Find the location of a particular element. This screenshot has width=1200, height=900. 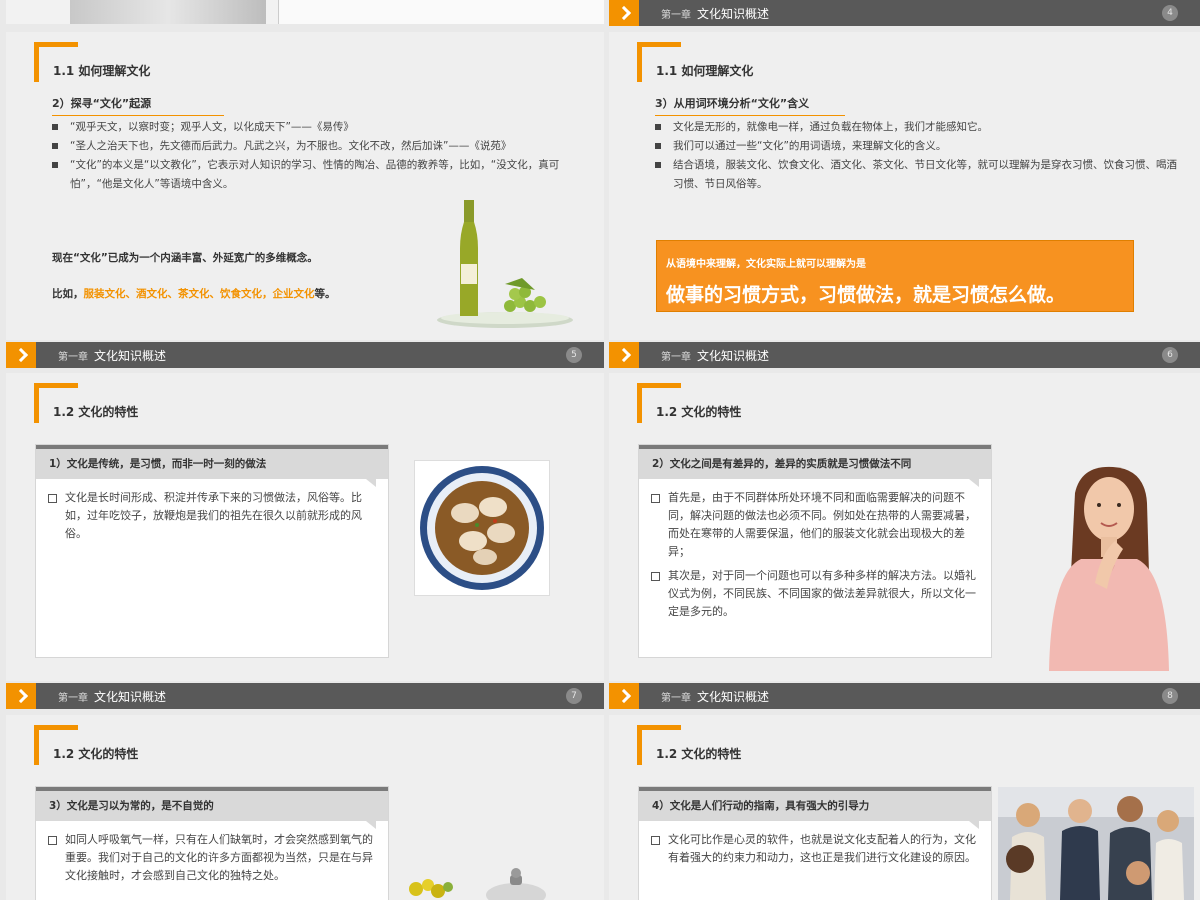

bullet-item: 文化是无形的，就像电一样，通过负载在物体上，我们才能感知它。 is located at coordinates (920, 127).